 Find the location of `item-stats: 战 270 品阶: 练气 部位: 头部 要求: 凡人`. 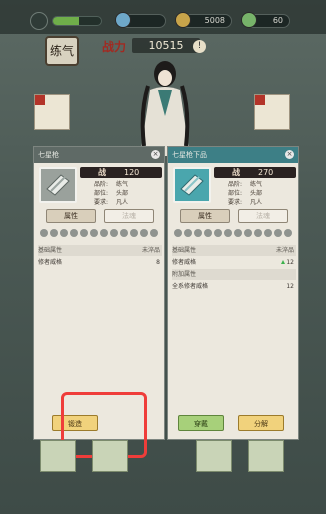

item-stats: 战 270 品阶: 练气 部位: 头部 要求: 凡人 is located at coordinates (255, 187).